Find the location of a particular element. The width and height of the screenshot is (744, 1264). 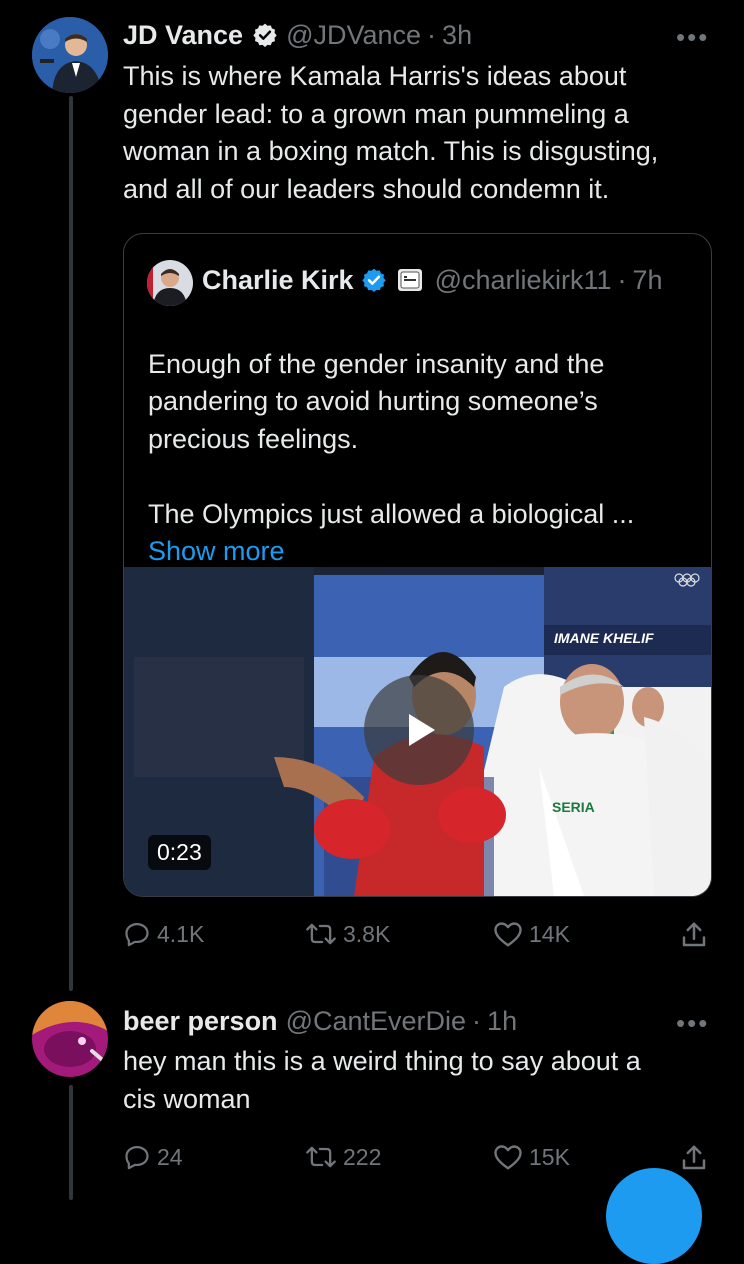

like-button: 14K is located at coordinates (531, 934).